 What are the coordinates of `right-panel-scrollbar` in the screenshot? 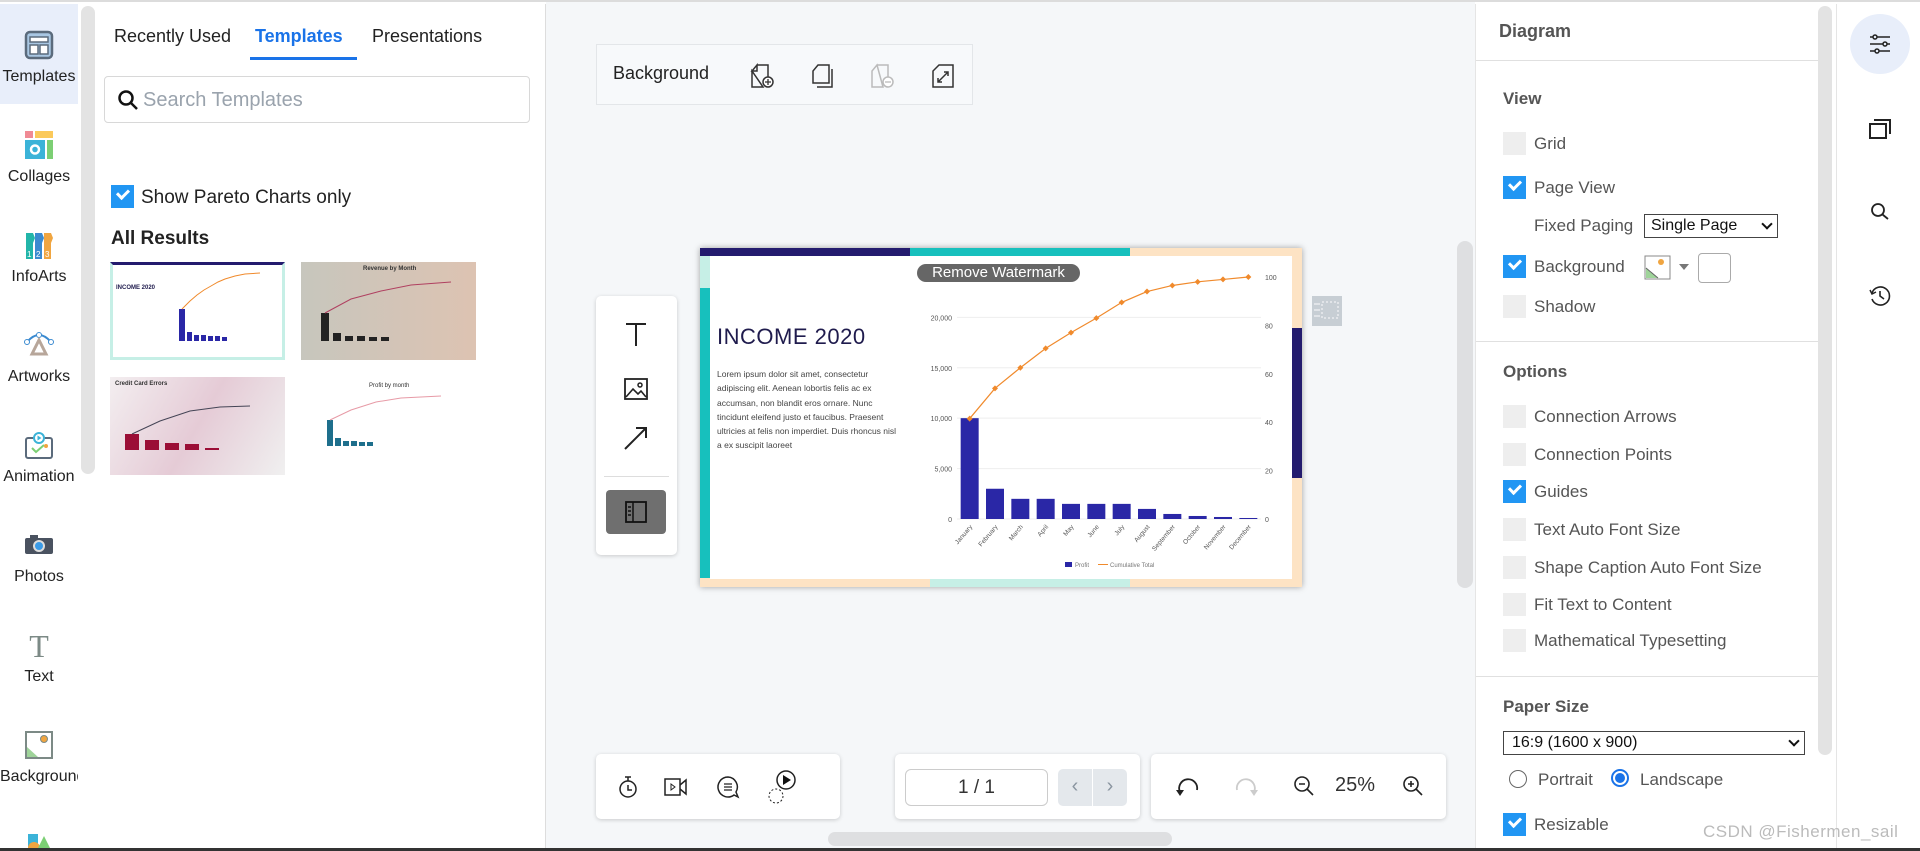 It's located at (1825, 380).